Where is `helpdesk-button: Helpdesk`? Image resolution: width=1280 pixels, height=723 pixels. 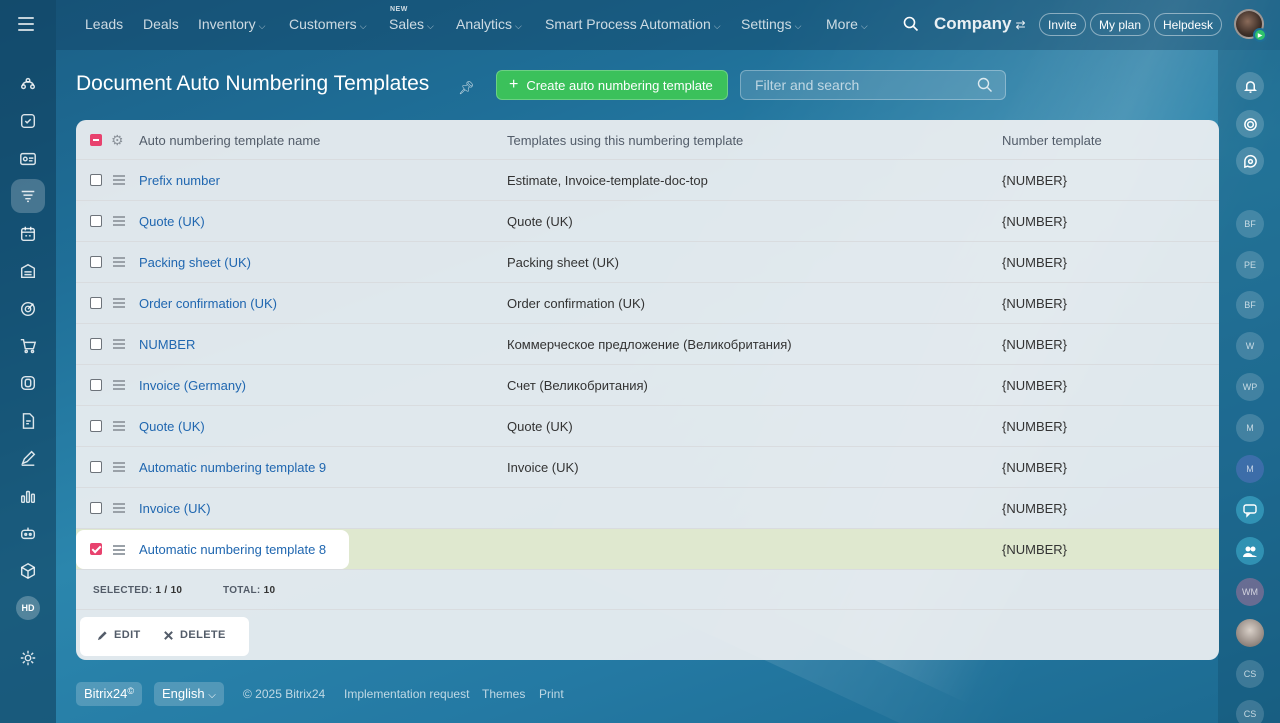 helpdesk-button: Helpdesk is located at coordinates (1188, 24).